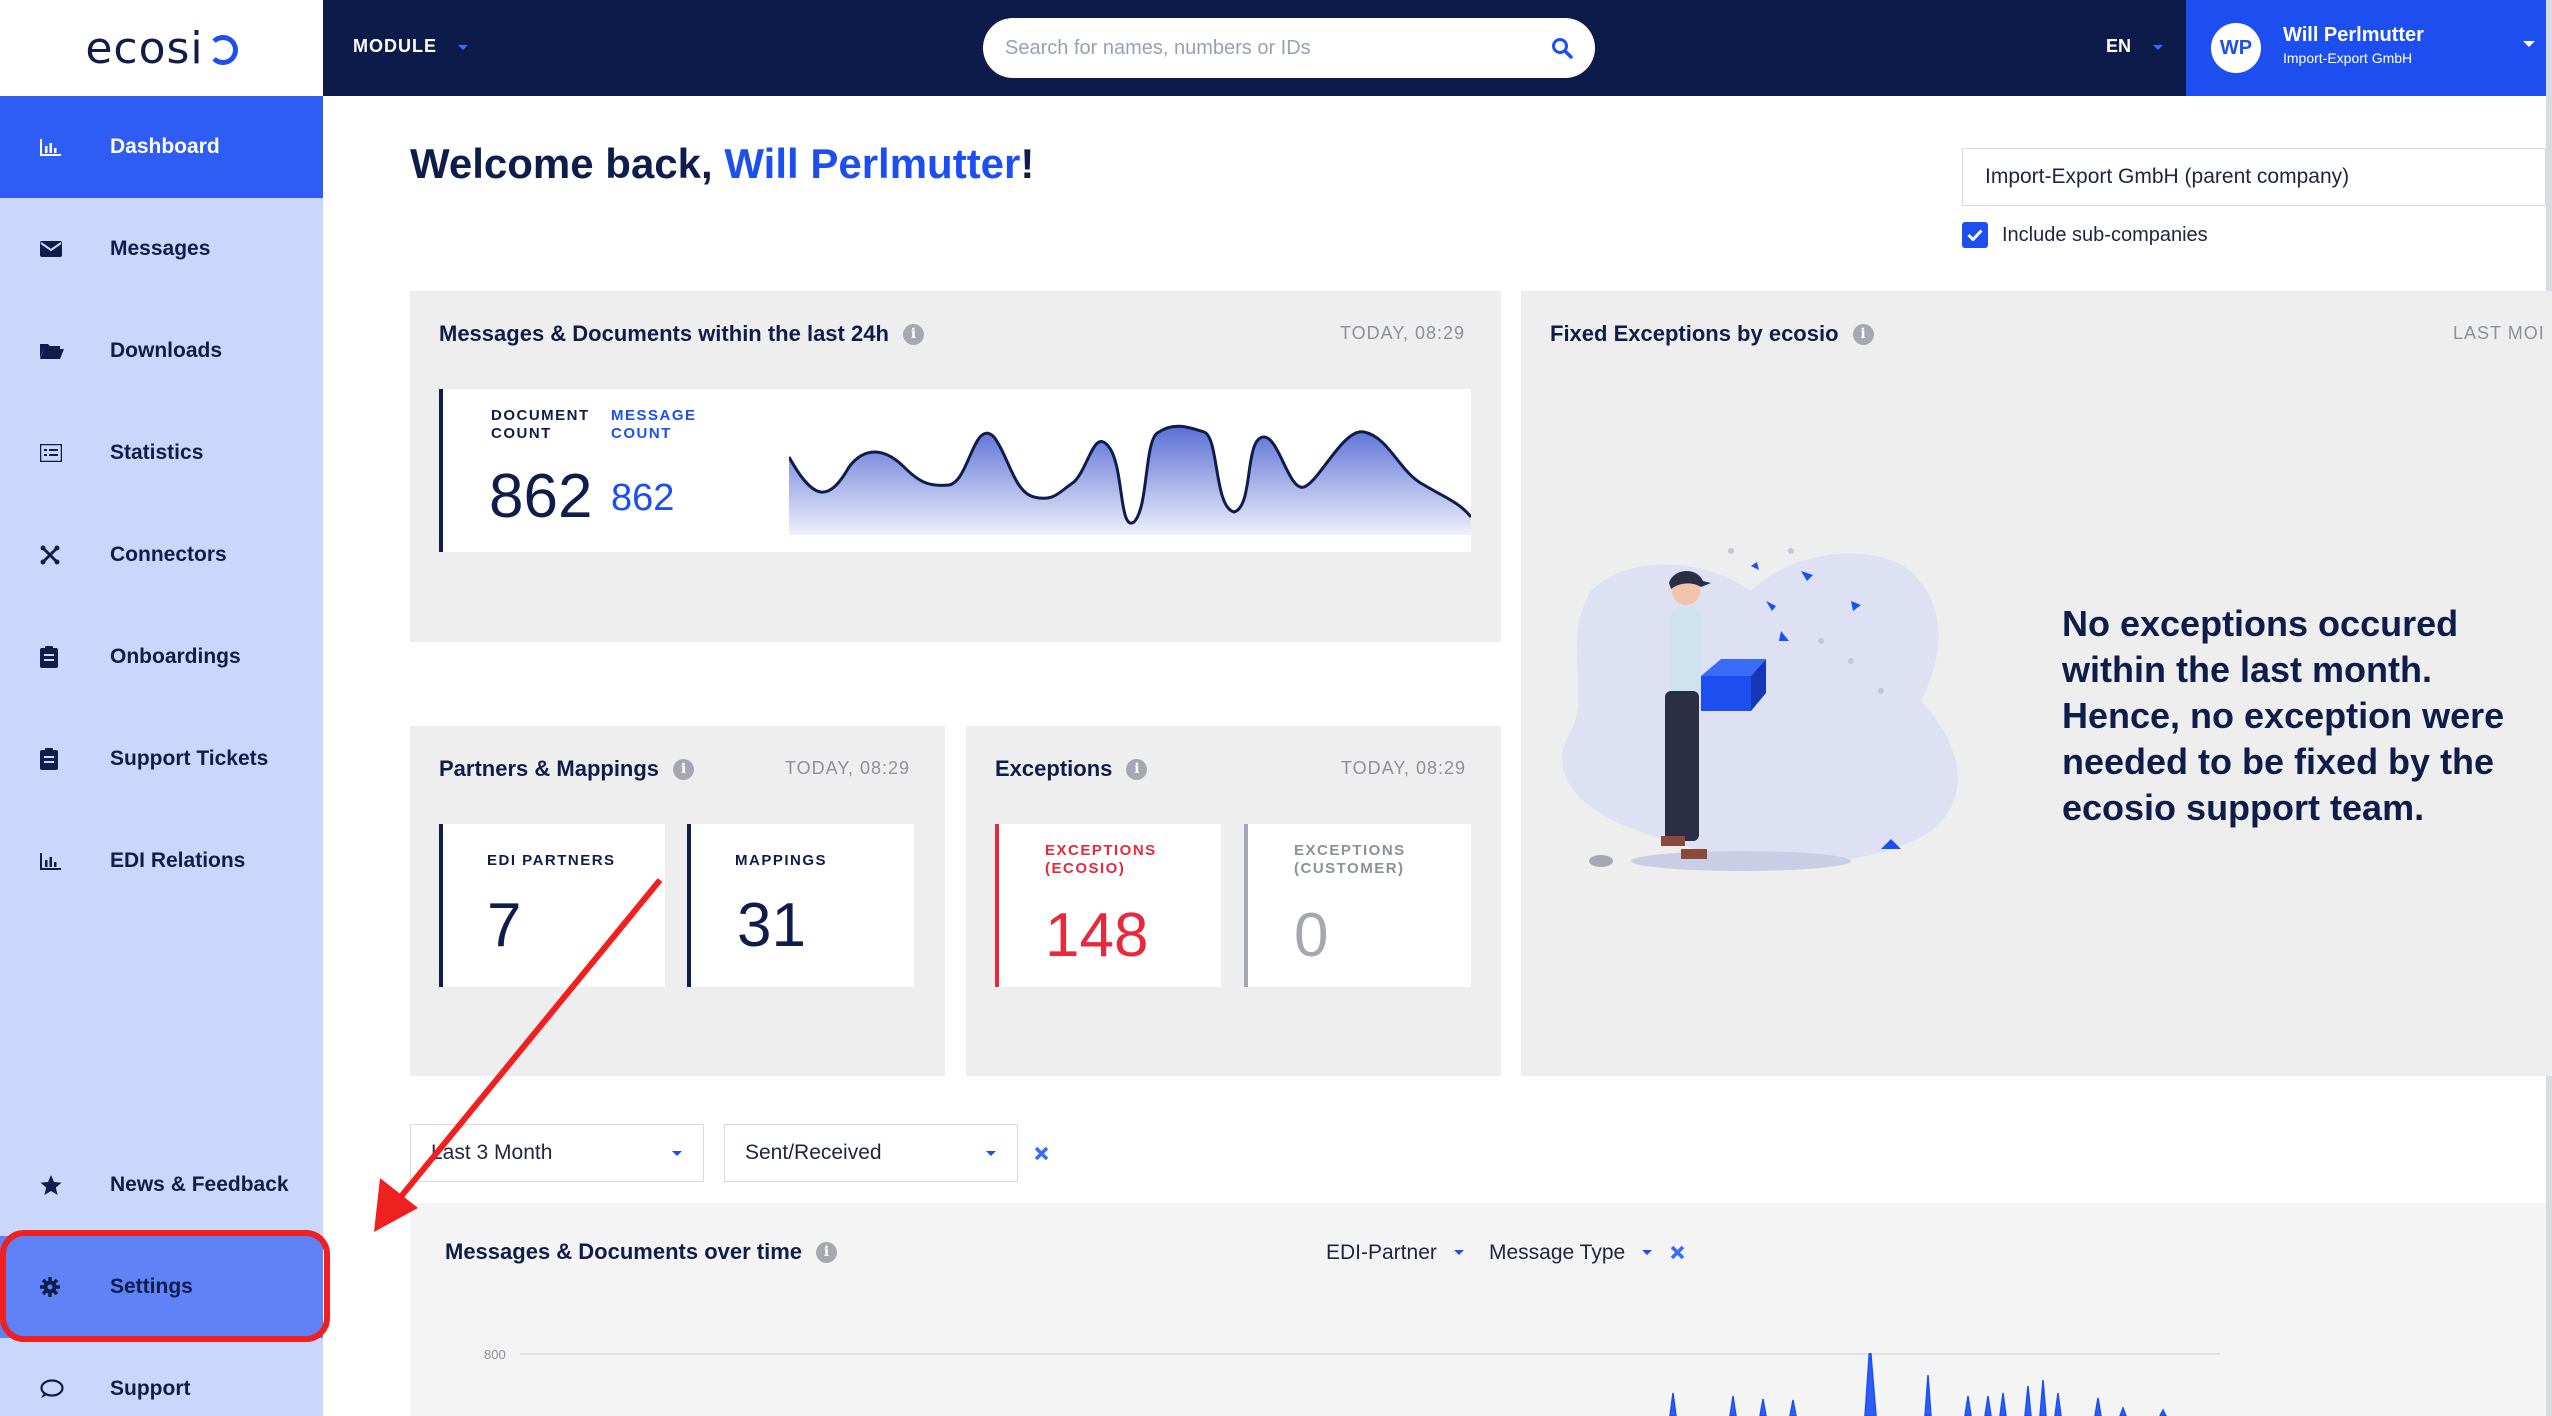  I want to click on sidebar-item-news-feedback: News & Feedback, so click(161, 1185).